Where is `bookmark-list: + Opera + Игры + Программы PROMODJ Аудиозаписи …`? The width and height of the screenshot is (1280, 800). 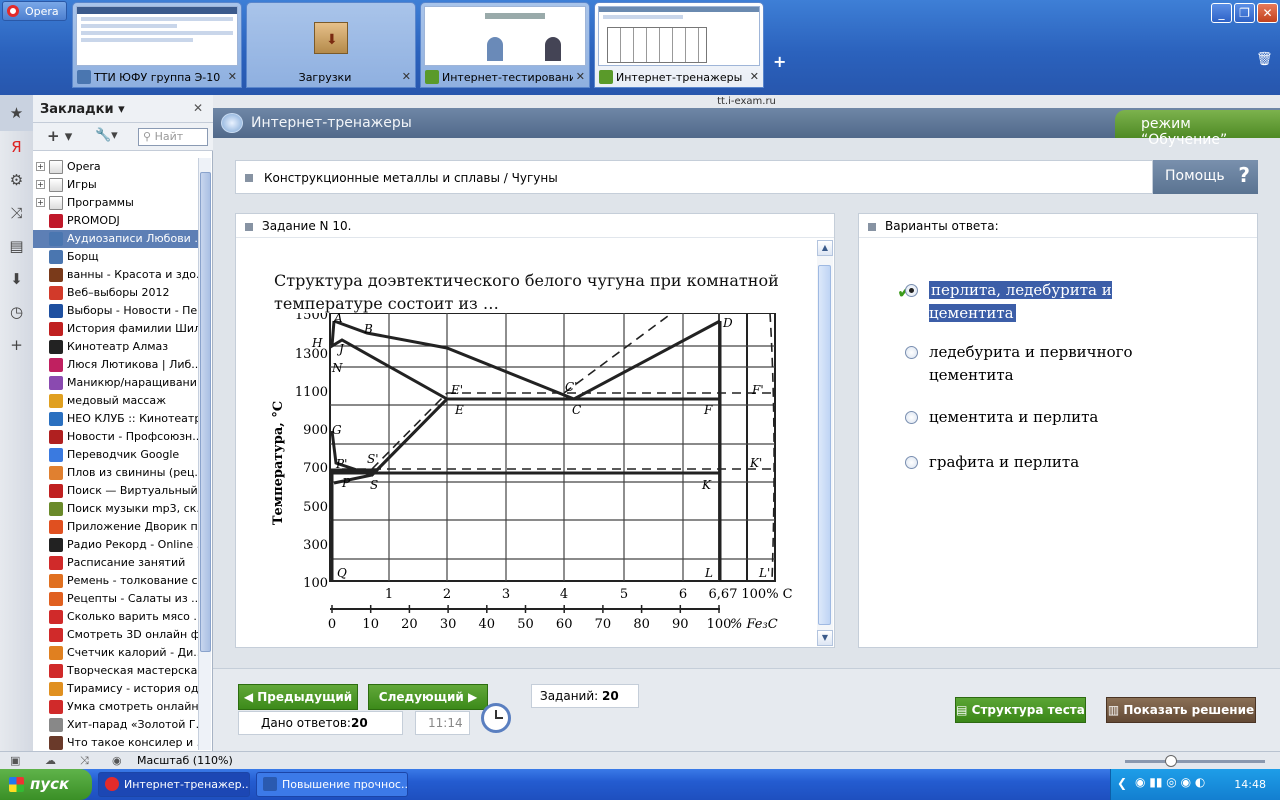
bookmark-list: + Opera + Игры + Программы PROMODJ Аудиозаписи … is located at coordinates (115, 454).